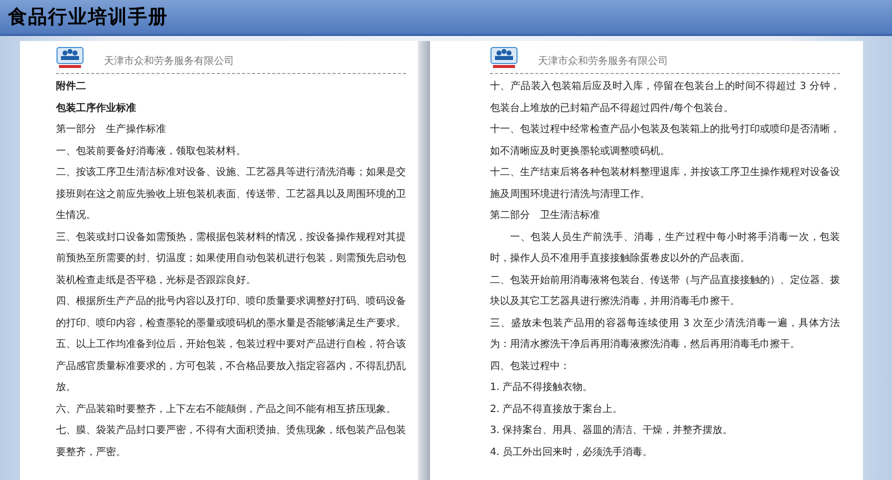  Describe the element at coordinates (557, 409) in the screenshot. I see `paragraph: 2. 产品不得直接放于案台上。` at that location.